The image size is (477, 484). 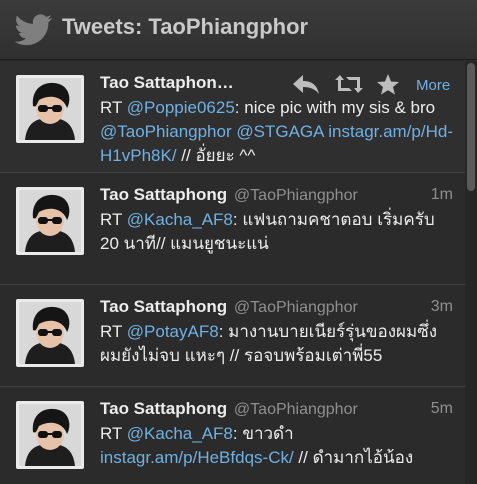 I want to click on mention-link: @TaoPhiangphor, so click(x=166, y=131).